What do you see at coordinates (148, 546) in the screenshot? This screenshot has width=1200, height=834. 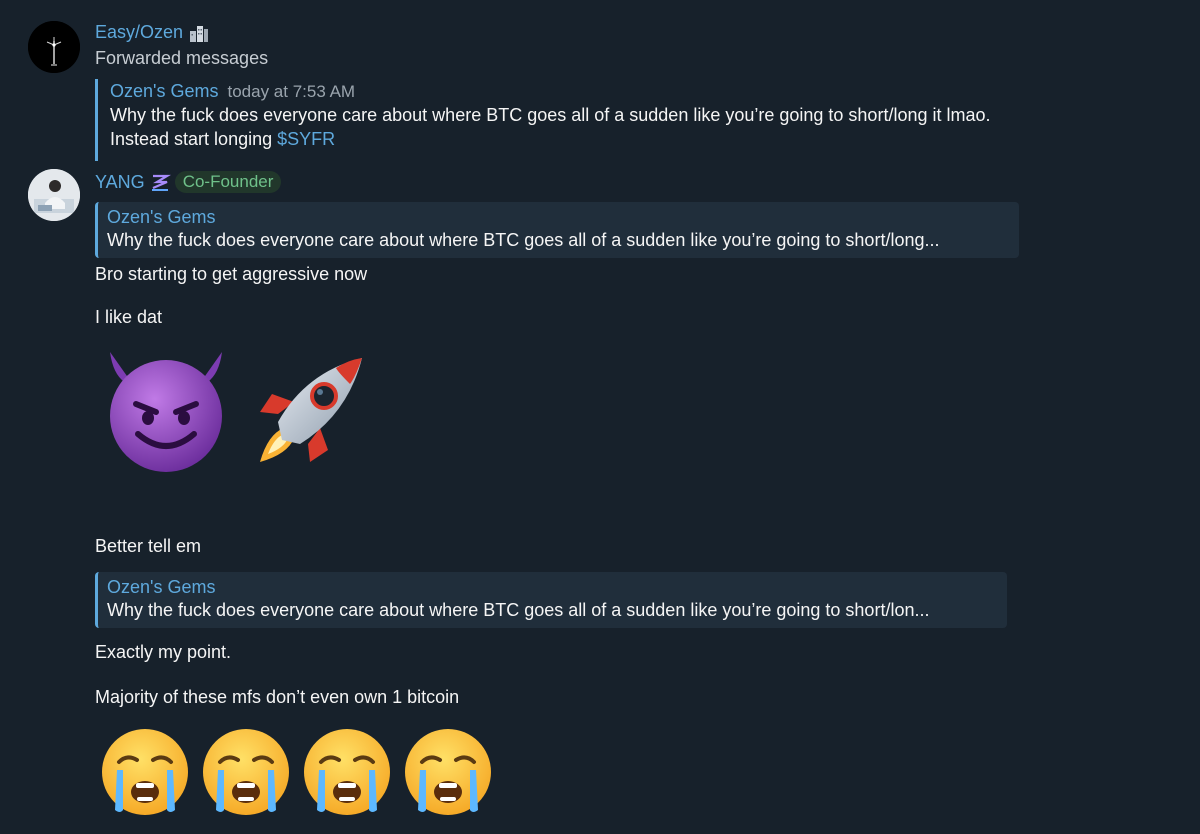 I see `message-text: Better tell em` at bounding box center [148, 546].